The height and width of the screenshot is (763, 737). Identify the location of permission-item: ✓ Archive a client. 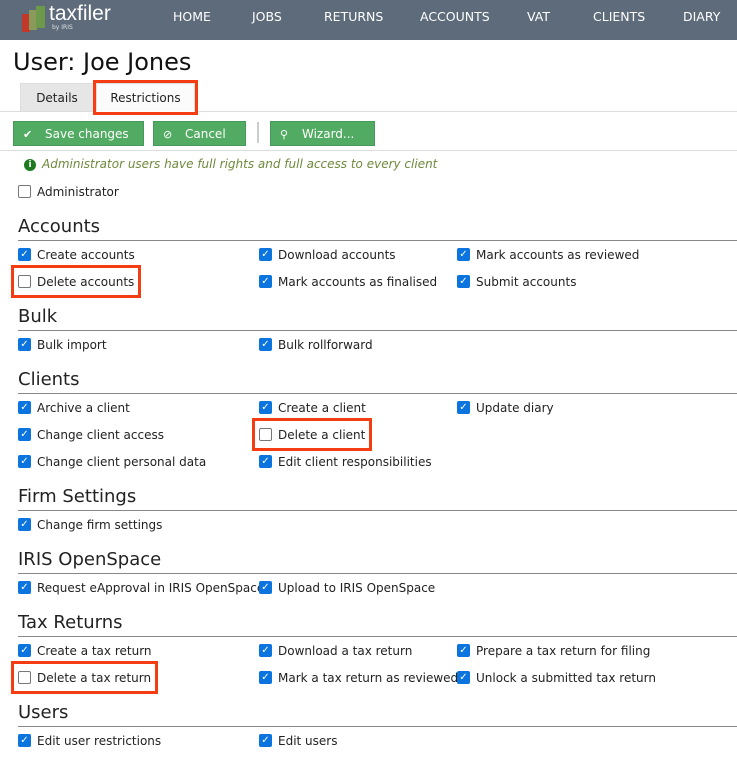
(74, 407).